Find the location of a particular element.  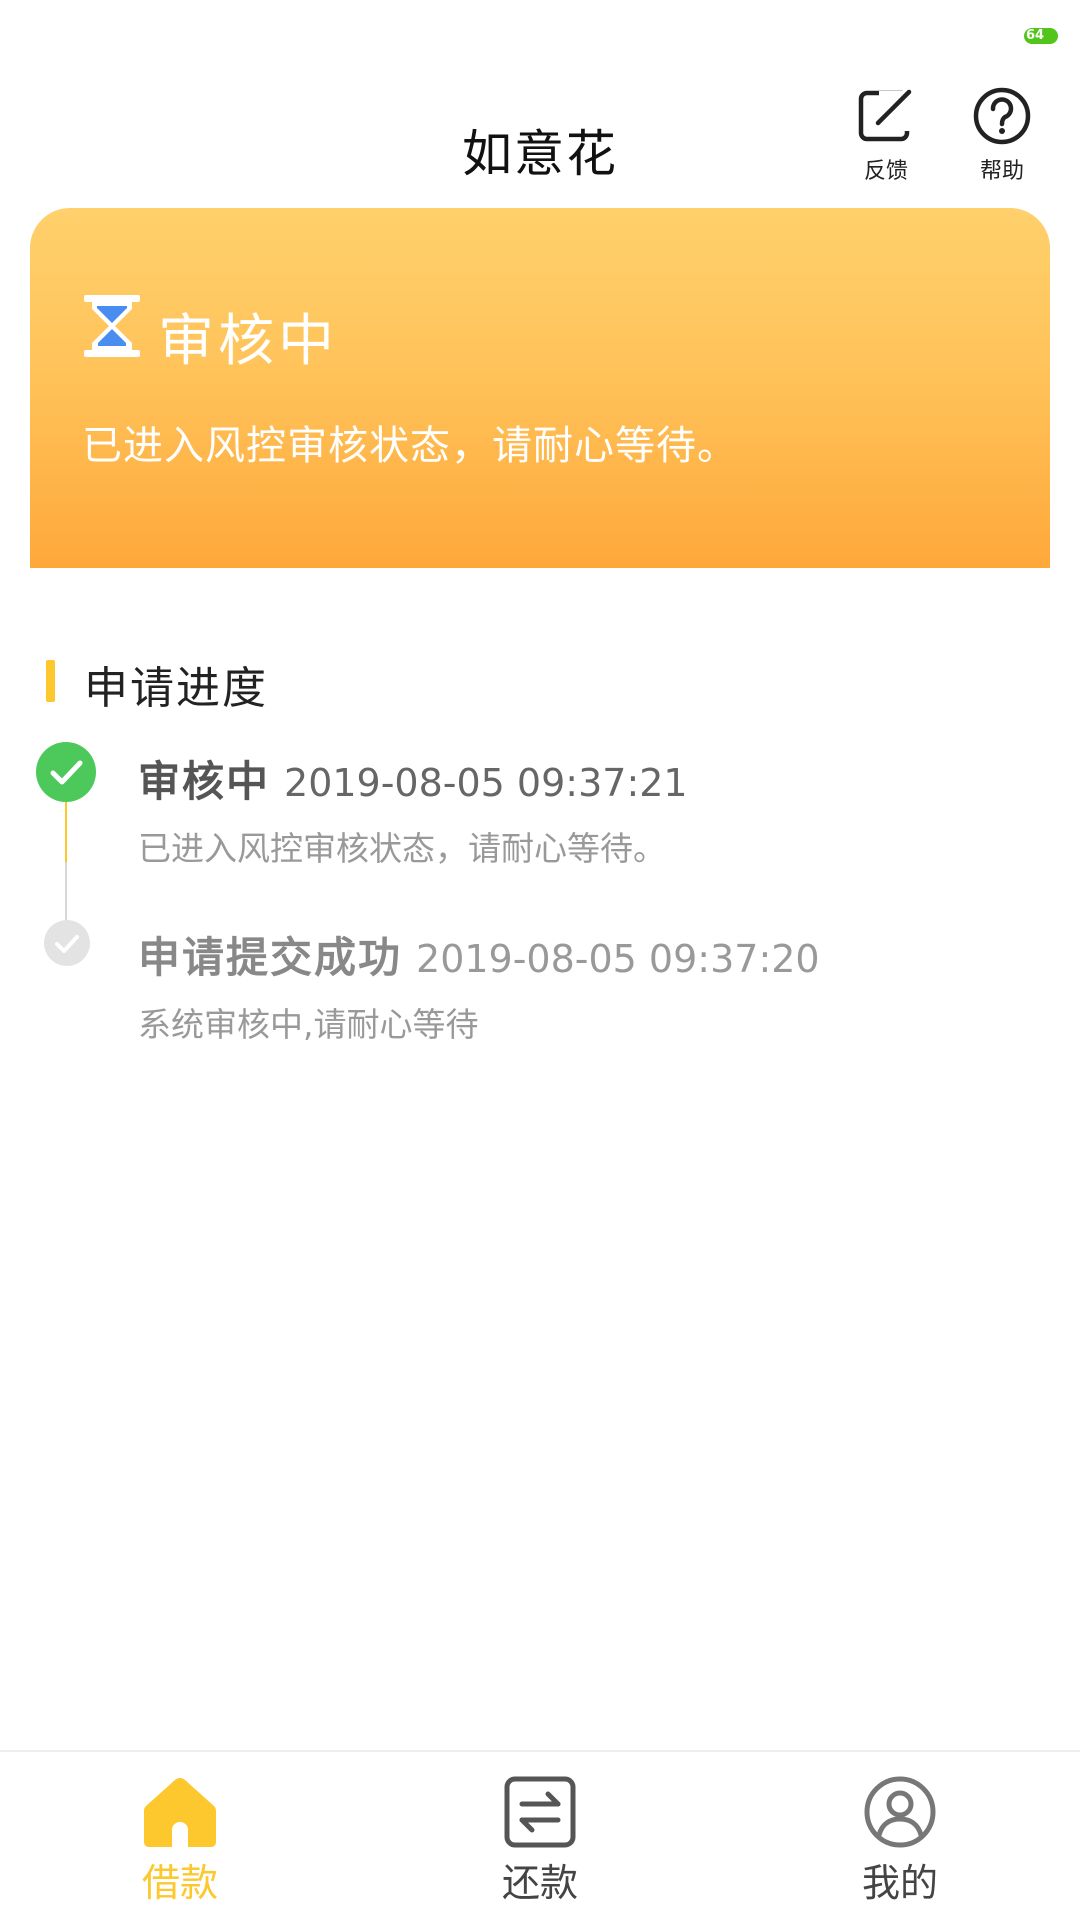

status-bar: 64 is located at coordinates (540, 35).